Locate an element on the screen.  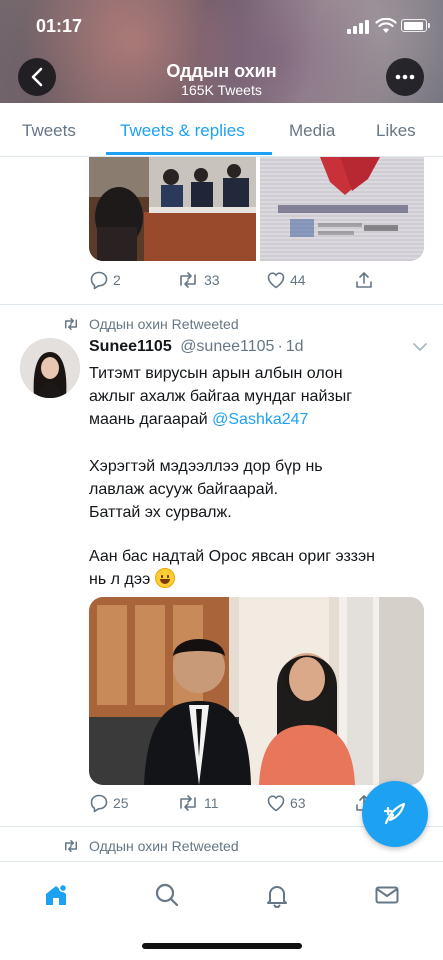
tweet-line: маань дагаарай @Sashka247 is located at coordinates (254, 419).